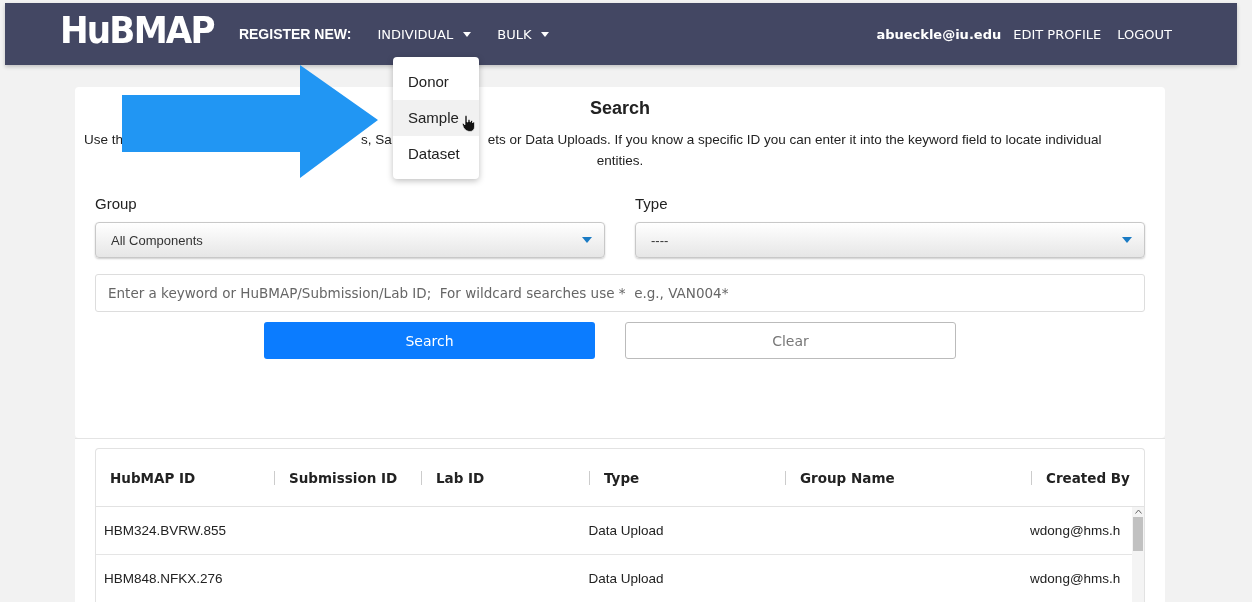 This screenshot has width=1252, height=602. I want to click on column-header: Submission ID, so click(343, 477).